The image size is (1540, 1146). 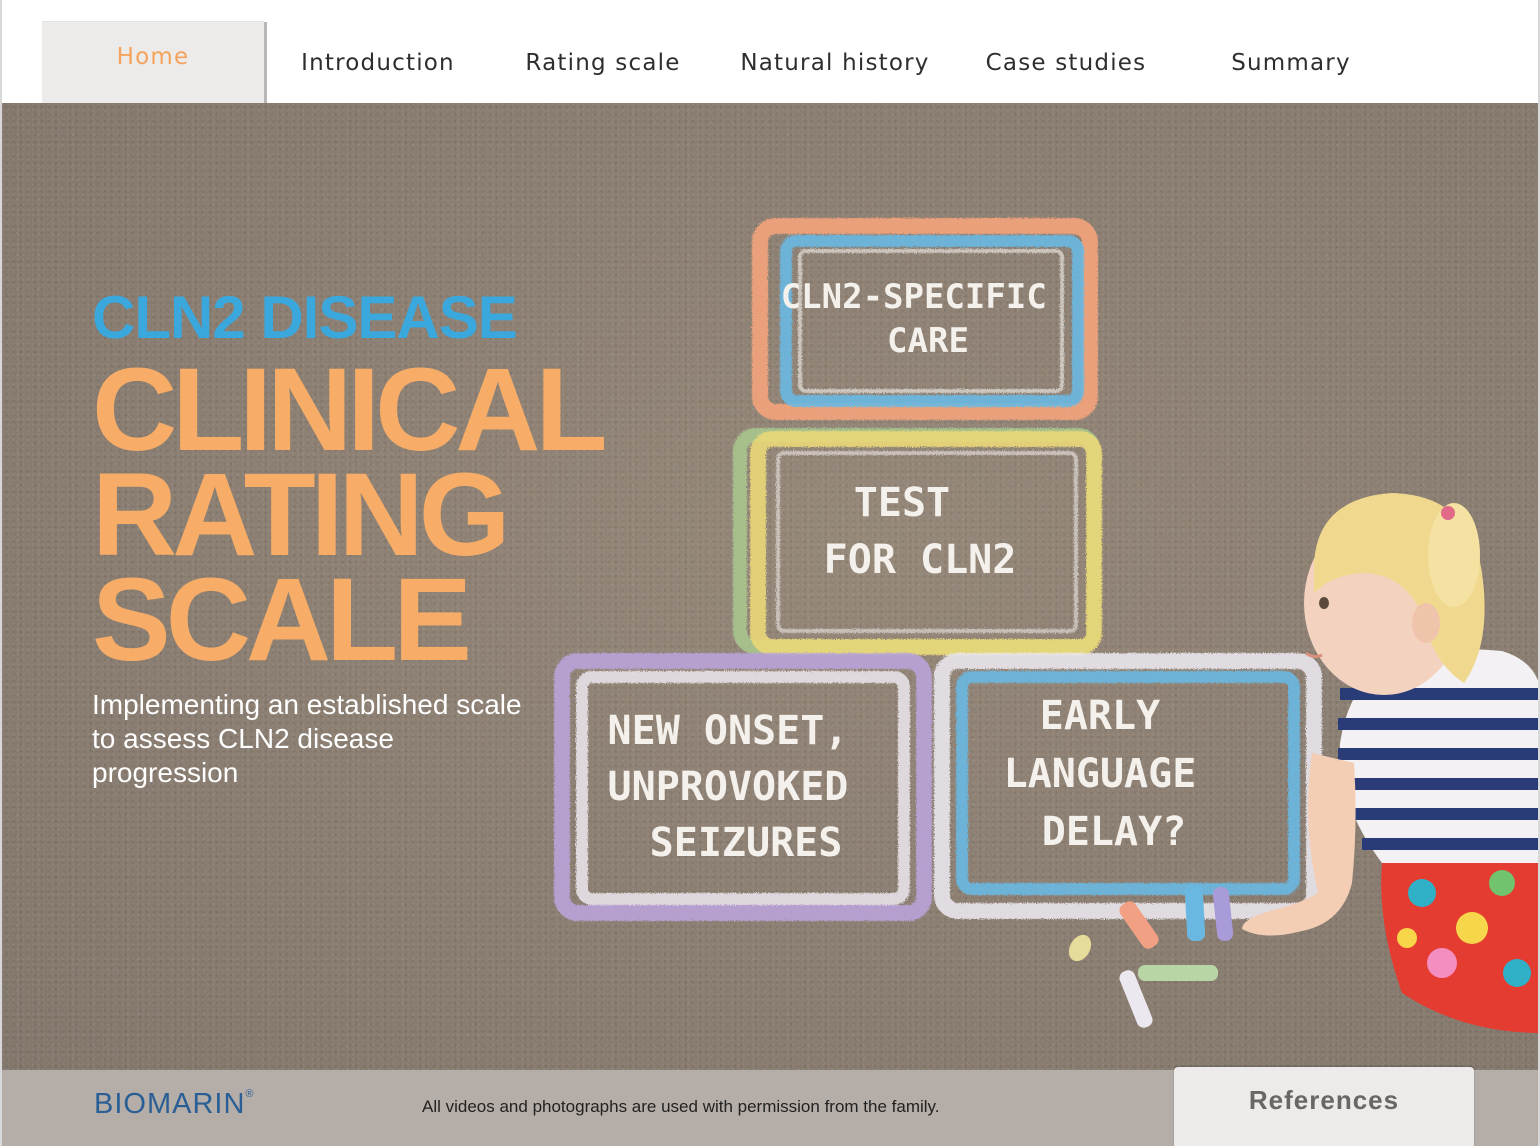 What do you see at coordinates (174, 1104) in the screenshot?
I see `biomarin-logo: BIOMARIN®` at bounding box center [174, 1104].